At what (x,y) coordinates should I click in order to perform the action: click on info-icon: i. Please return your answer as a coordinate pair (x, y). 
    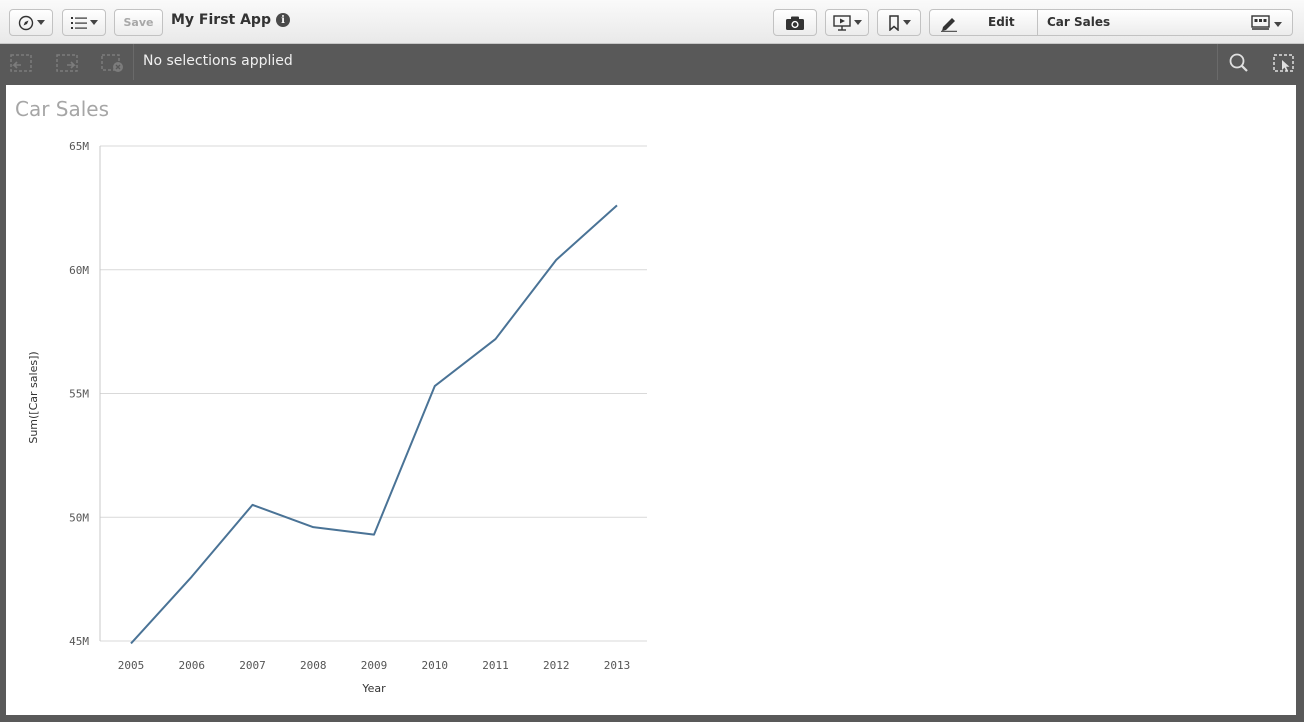
    Looking at the image, I should click on (282, 20).